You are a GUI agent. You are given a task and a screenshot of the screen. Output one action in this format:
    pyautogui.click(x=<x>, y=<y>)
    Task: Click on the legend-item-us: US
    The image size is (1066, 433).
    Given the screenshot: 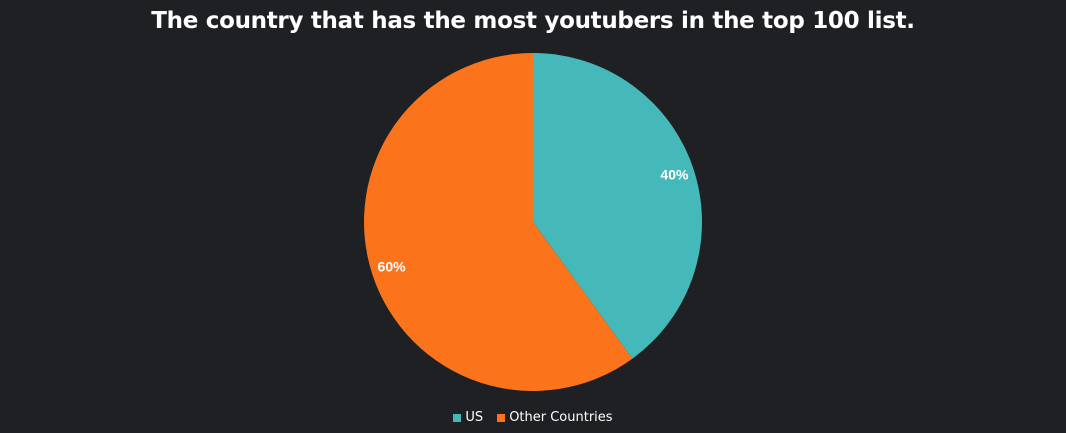 What is the action you would take?
    pyautogui.click(x=468, y=417)
    